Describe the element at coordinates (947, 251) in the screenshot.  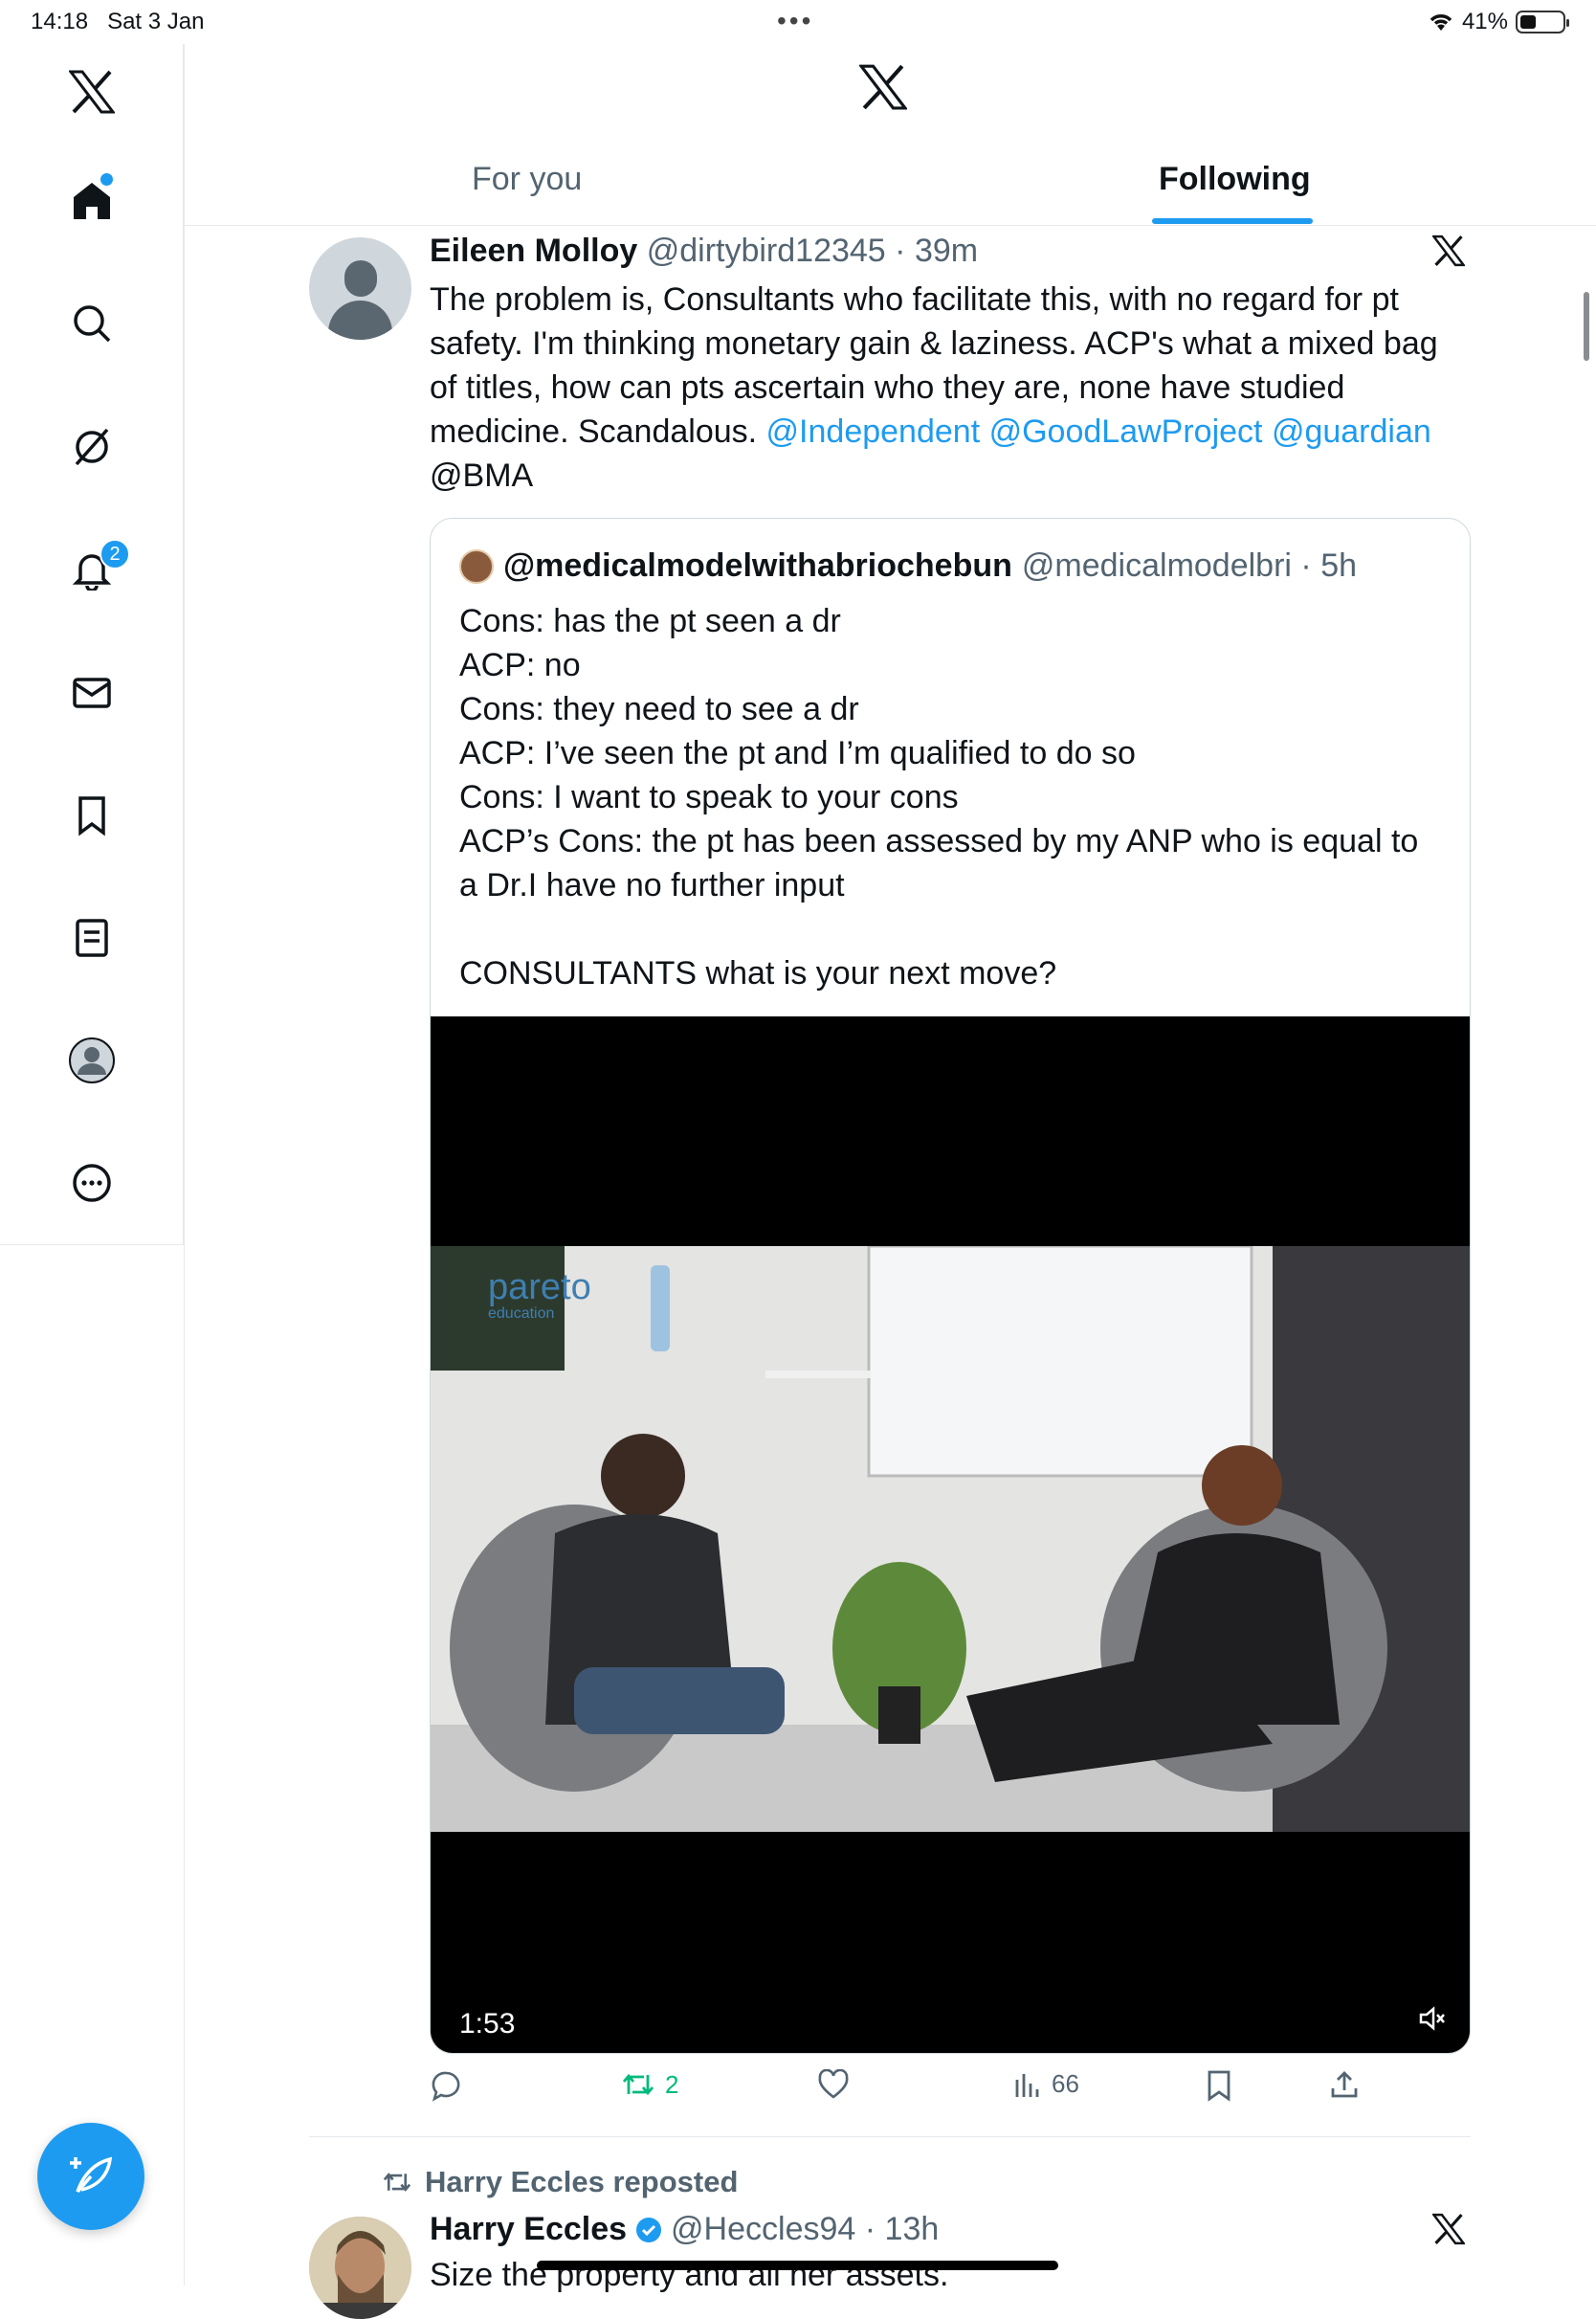
I see `tweet-time: 39m` at that location.